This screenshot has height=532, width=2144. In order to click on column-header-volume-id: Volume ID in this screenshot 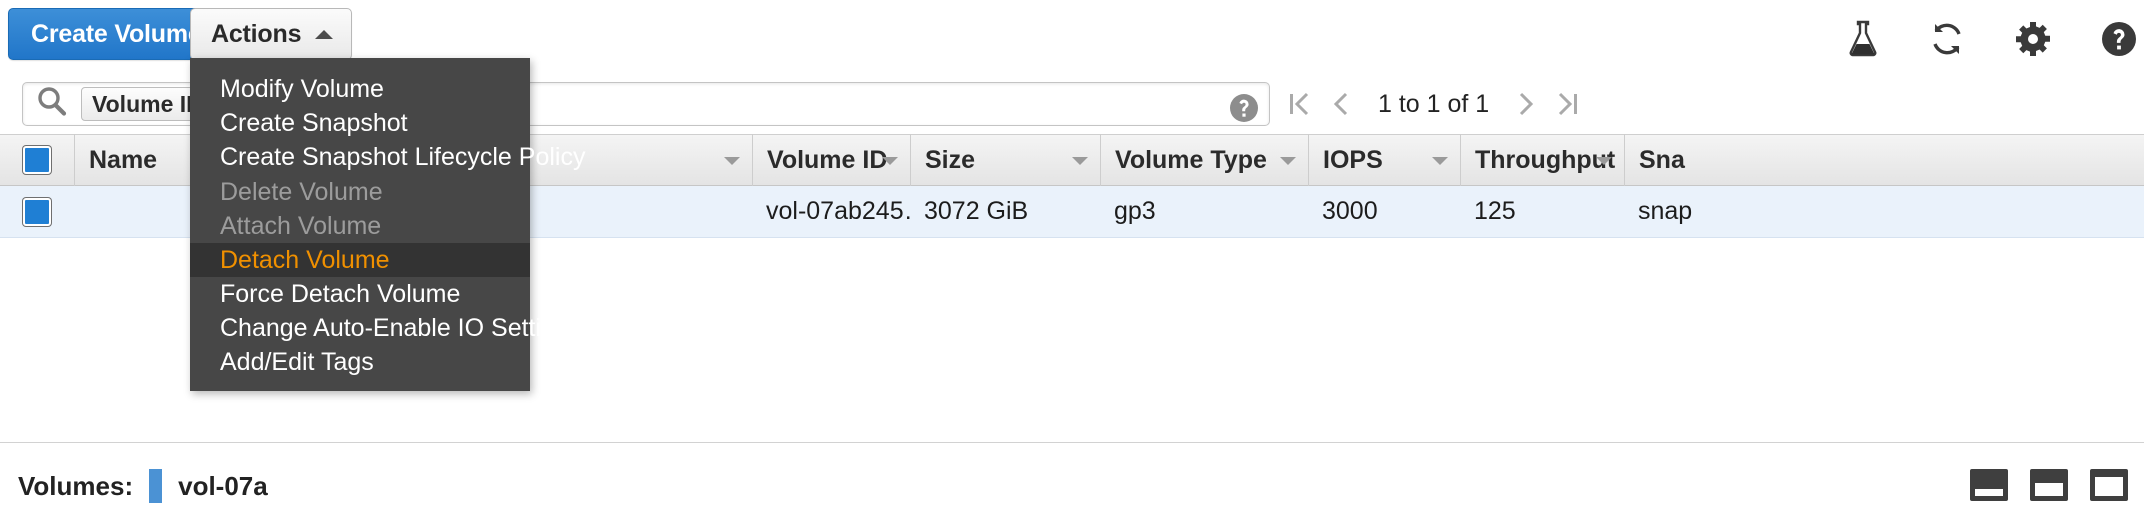, I will do `click(831, 160)`.